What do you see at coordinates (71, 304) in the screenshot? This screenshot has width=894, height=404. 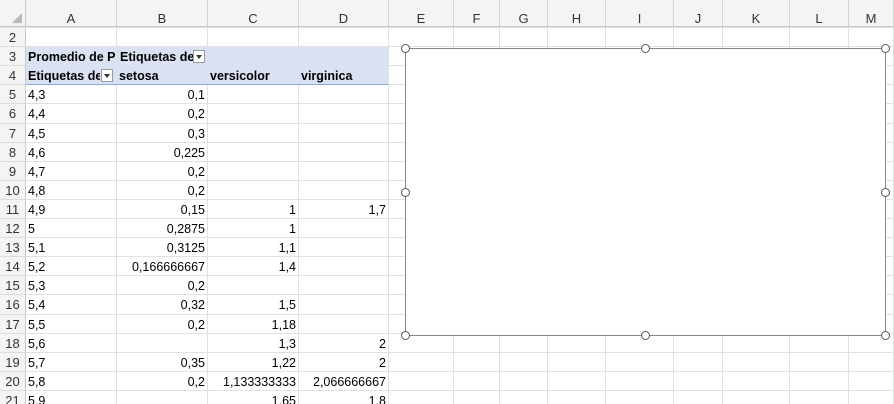 I see `row-label-cell: 5,4` at bounding box center [71, 304].